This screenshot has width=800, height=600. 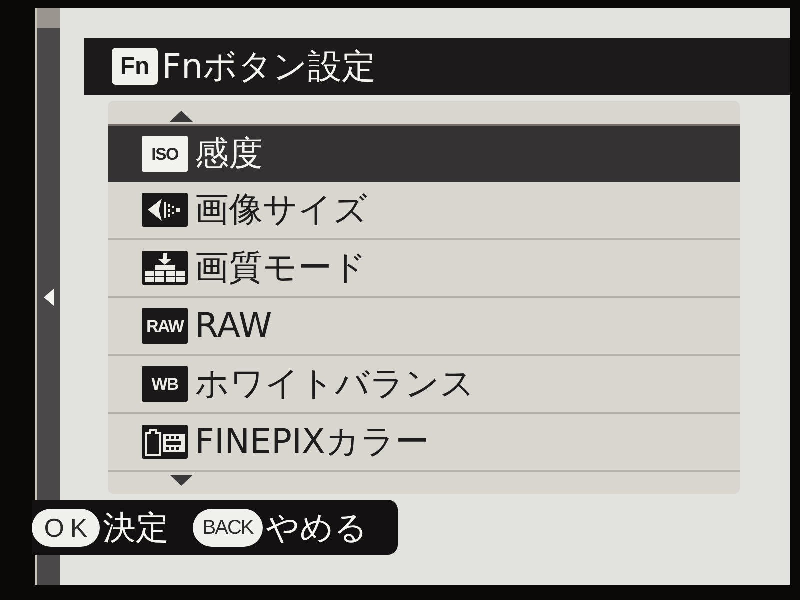 I want to click on menu-item: RAW RAW, so click(x=424, y=327).